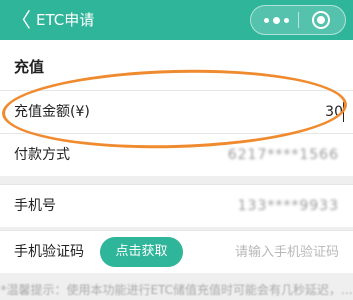 The image size is (353, 300). What do you see at coordinates (321, 20) in the screenshot?
I see `close-icon` at bounding box center [321, 20].